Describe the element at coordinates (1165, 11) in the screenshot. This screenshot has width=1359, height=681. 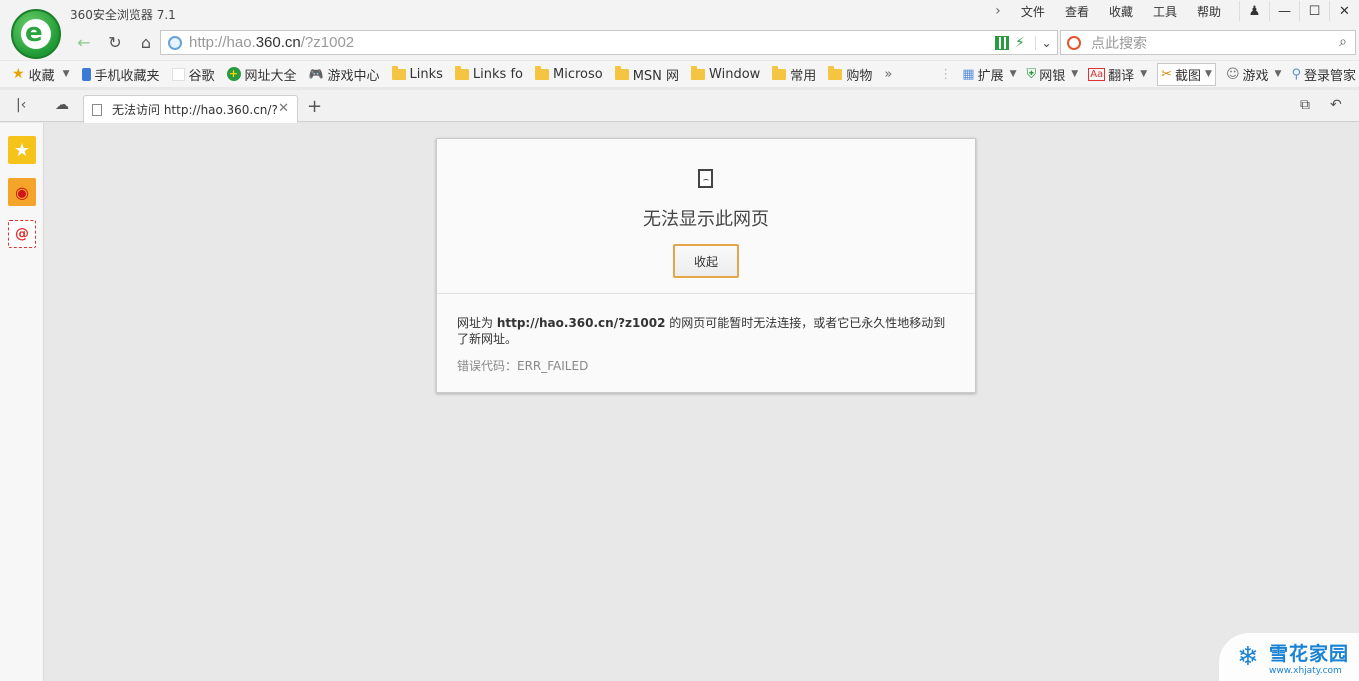
I see `menu-tools: 工具` at that location.